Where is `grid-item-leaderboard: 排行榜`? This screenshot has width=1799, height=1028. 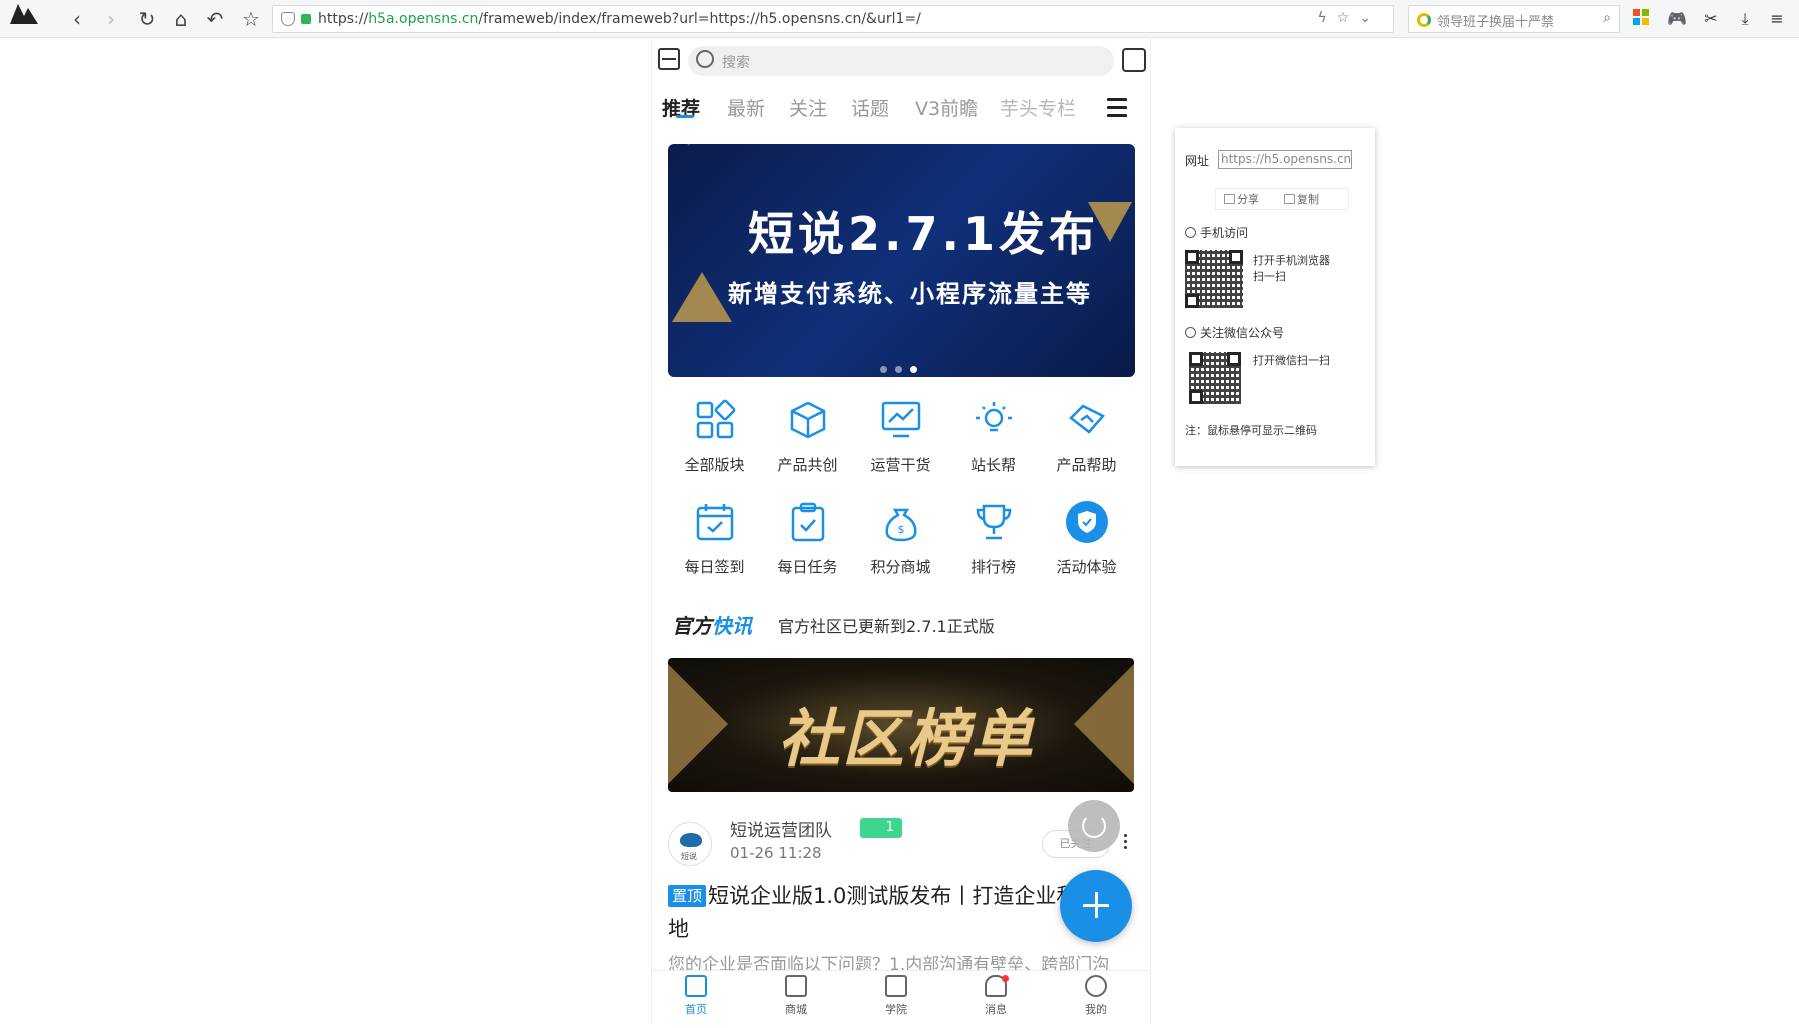
grid-item-leaderboard: 排行榜 is located at coordinates (993, 538).